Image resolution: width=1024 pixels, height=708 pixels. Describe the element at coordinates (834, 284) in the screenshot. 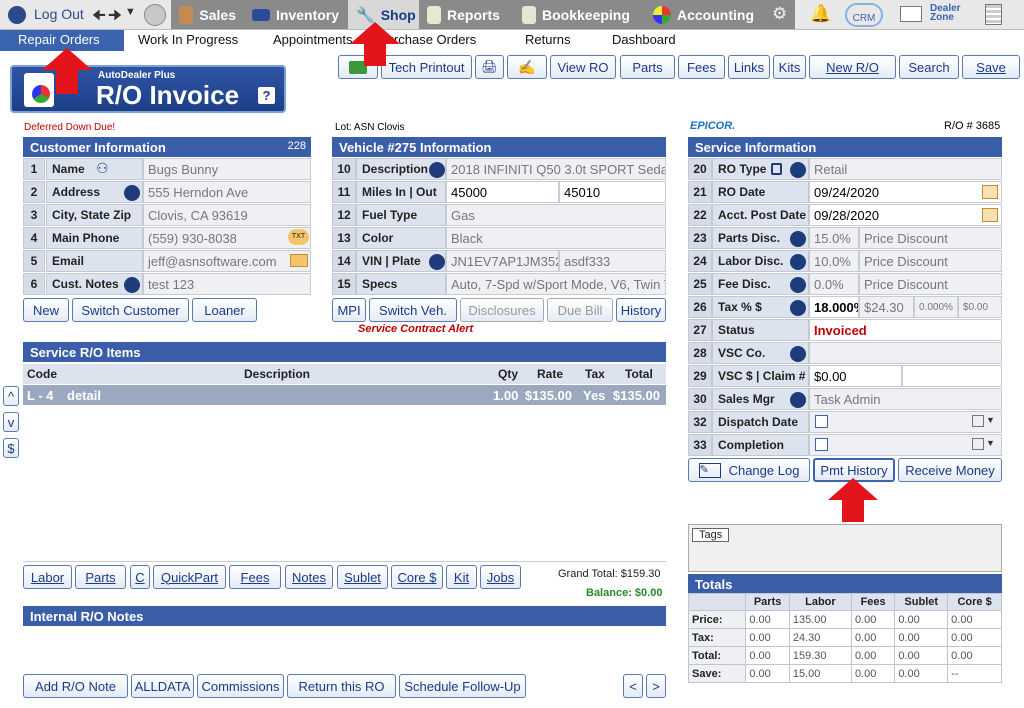

I see `service-field: 0.0%` at that location.